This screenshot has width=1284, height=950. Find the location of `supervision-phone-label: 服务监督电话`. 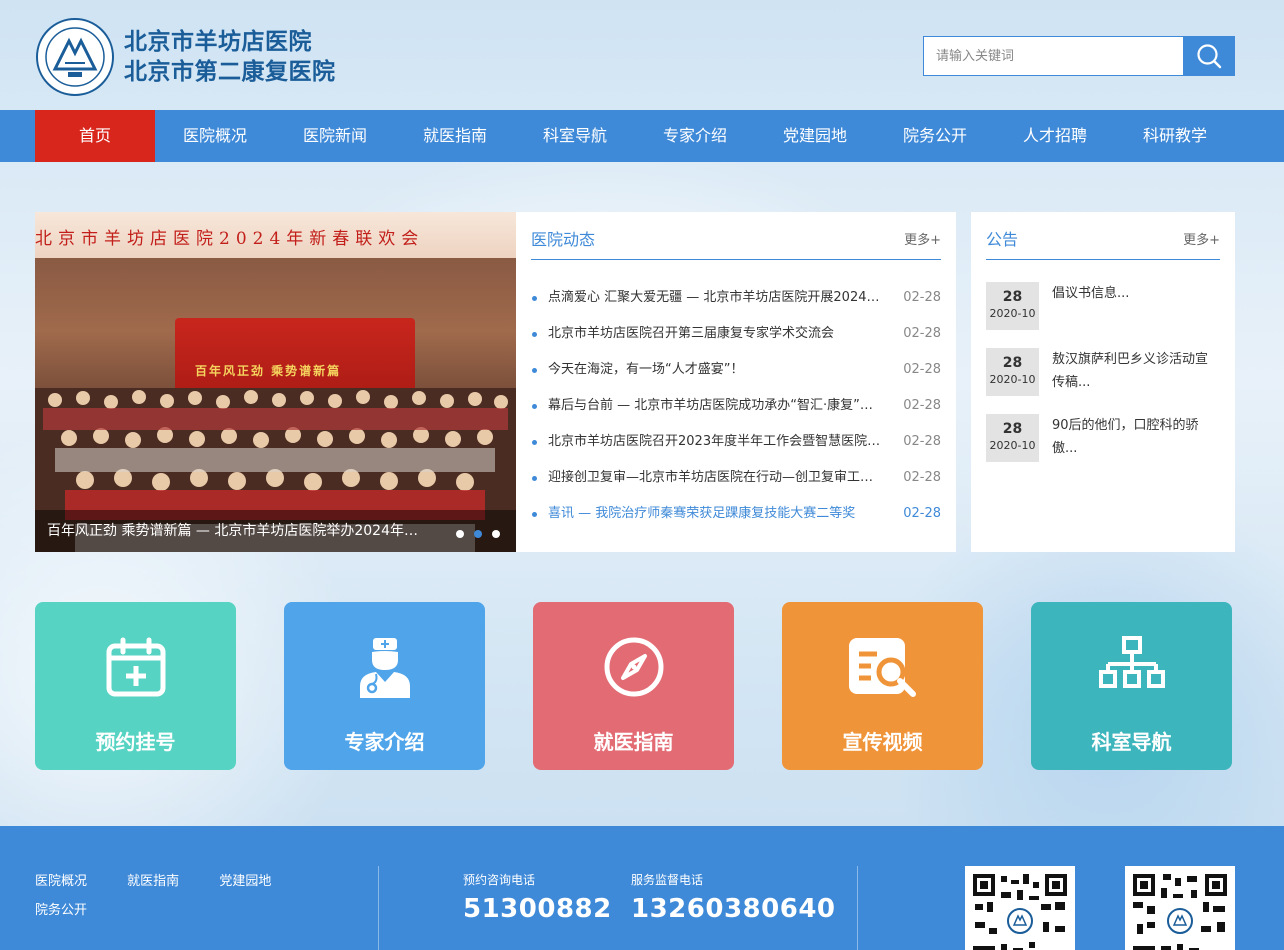

supervision-phone-label: 服务监督电话 is located at coordinates (667, 880).